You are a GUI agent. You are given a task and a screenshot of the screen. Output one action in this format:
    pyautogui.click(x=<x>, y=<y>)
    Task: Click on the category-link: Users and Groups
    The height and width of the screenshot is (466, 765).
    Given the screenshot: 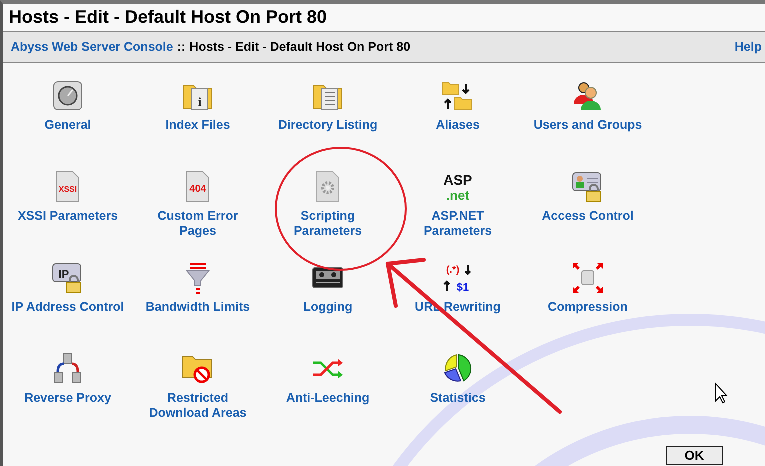 What is the action you would take?
    pyautogui.click(x=588, y=106)
    